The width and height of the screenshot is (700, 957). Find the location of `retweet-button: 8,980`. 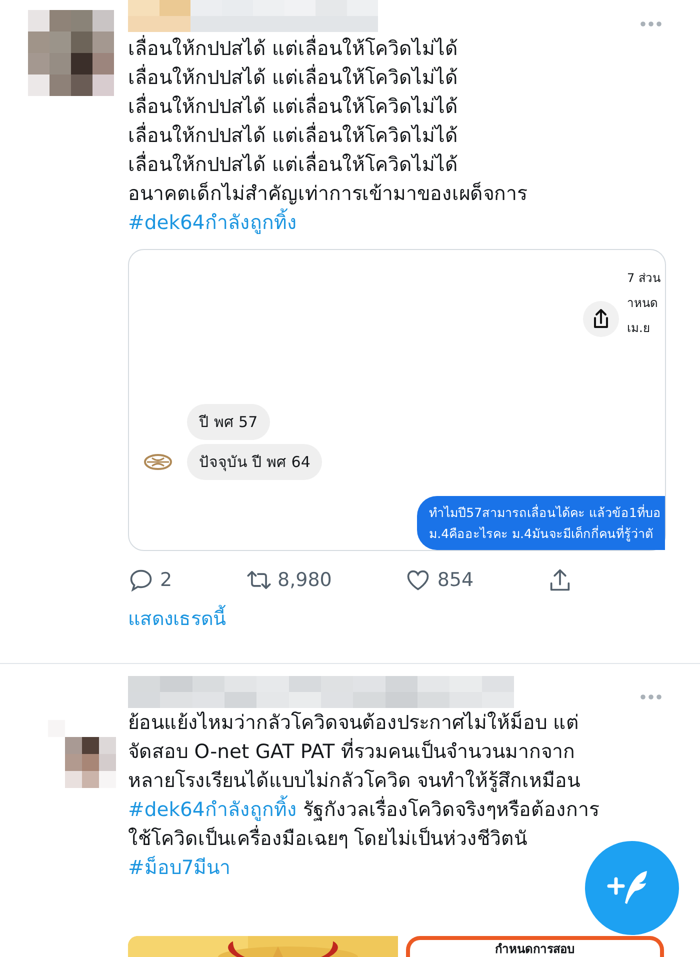

retweet-button: 8,980 is located at coordinates (289, 580).